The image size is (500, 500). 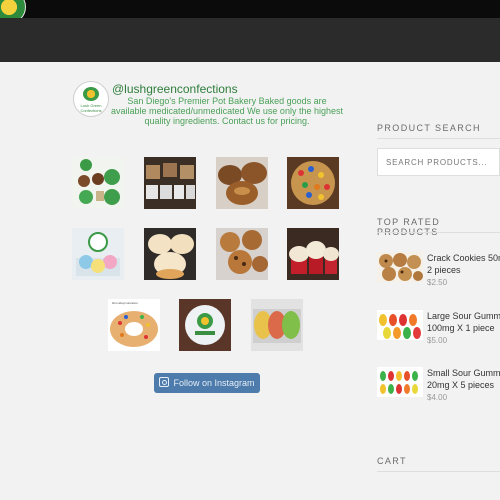 What do you see at coordinates (250, 12) in the screenshot?
I see `top-bar` at bounding box center [250, 12].